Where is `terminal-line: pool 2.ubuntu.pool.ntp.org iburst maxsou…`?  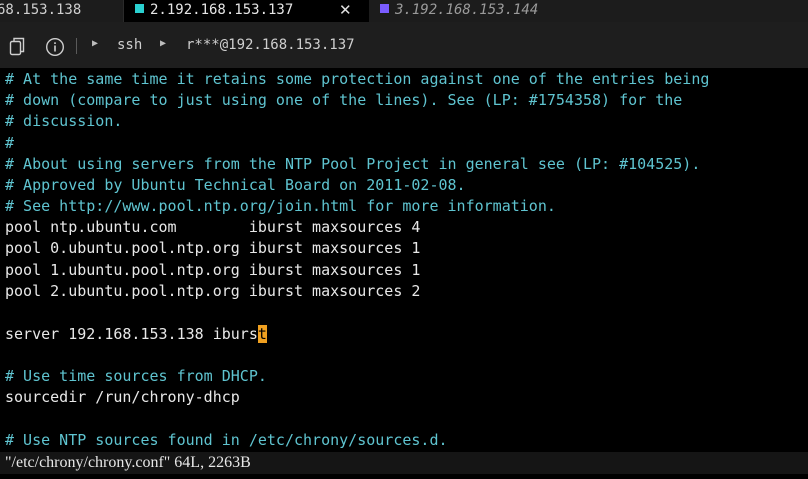
terminal-line: pool 2.ubuntu.pool.ntp.org iburst maxsou… is located at coordinates (213, 291).